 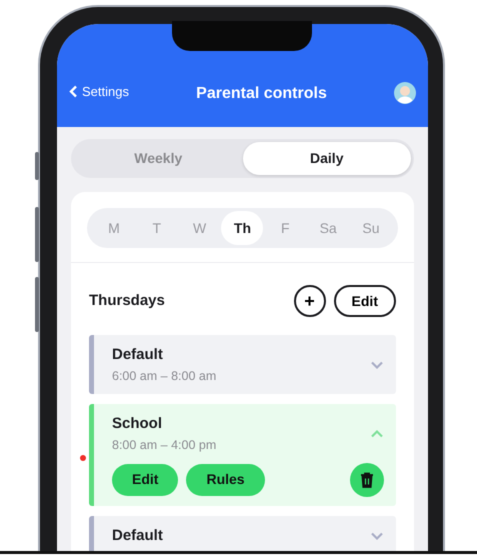 What do you see at coordinates (127, 300) in the screenshot?
I see `section-title: Thursdays` at bounding box center [127, 300].